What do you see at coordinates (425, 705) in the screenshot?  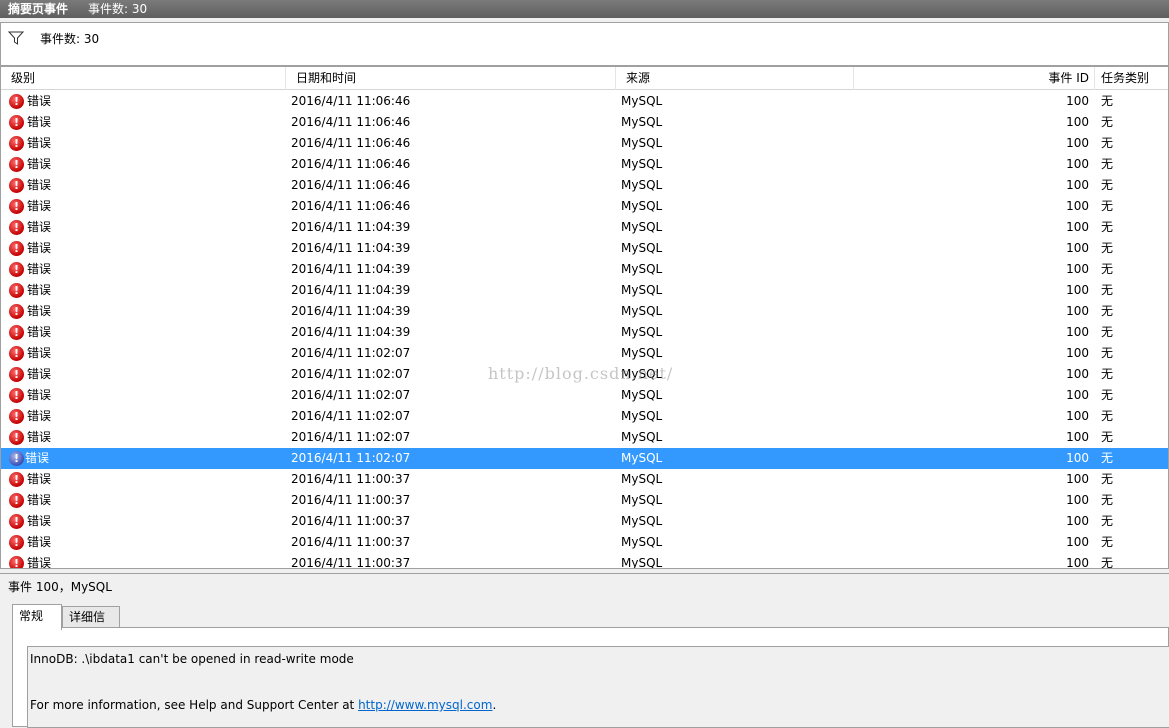 I see `mysql-link: http://www.mysql.com` at bounding box center [425, 705].